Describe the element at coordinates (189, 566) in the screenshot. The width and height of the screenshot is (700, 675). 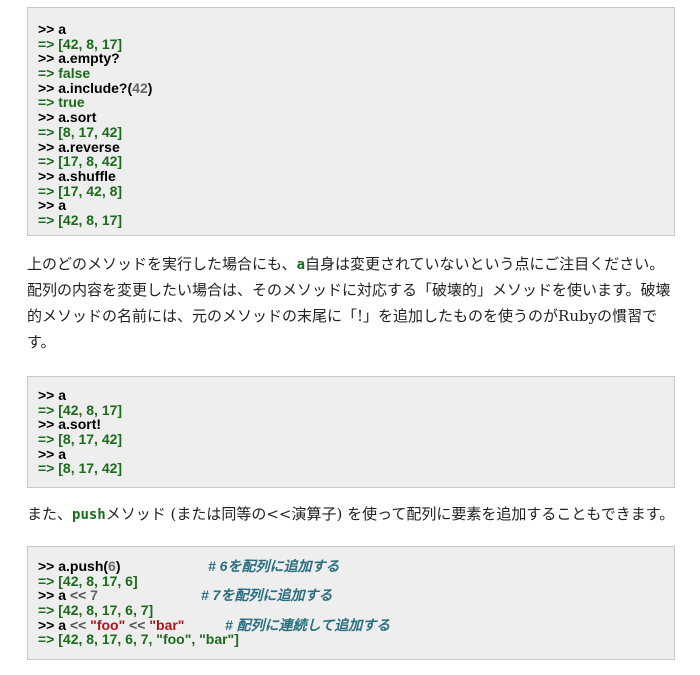
I see `code-line: >> a.push(6) # 6を配列に追加する` at that location.